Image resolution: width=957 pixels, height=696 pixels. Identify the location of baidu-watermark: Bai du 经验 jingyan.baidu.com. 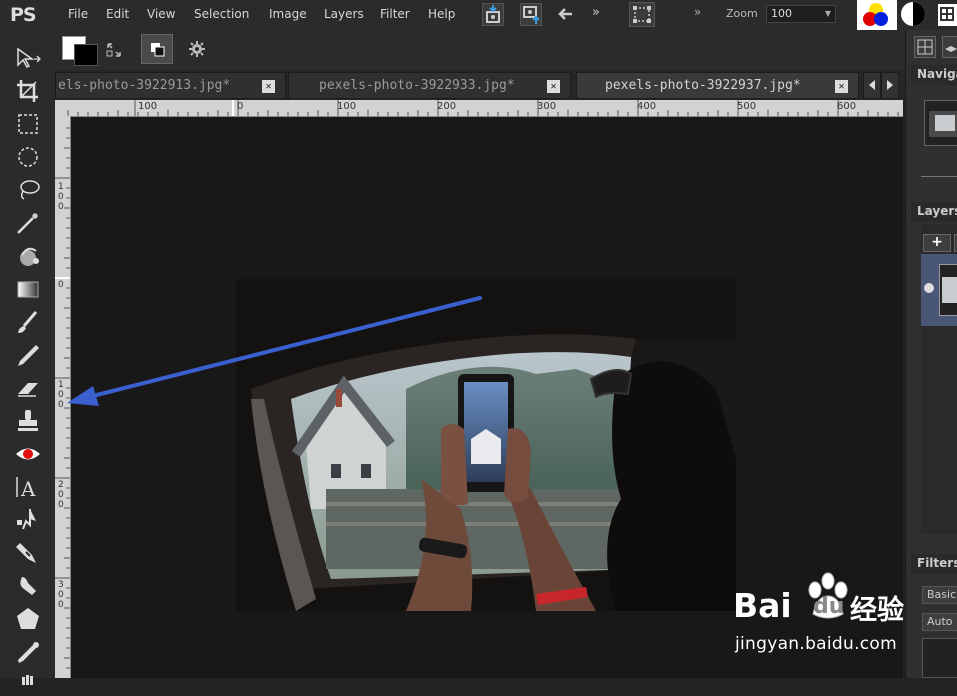
(828, 617).